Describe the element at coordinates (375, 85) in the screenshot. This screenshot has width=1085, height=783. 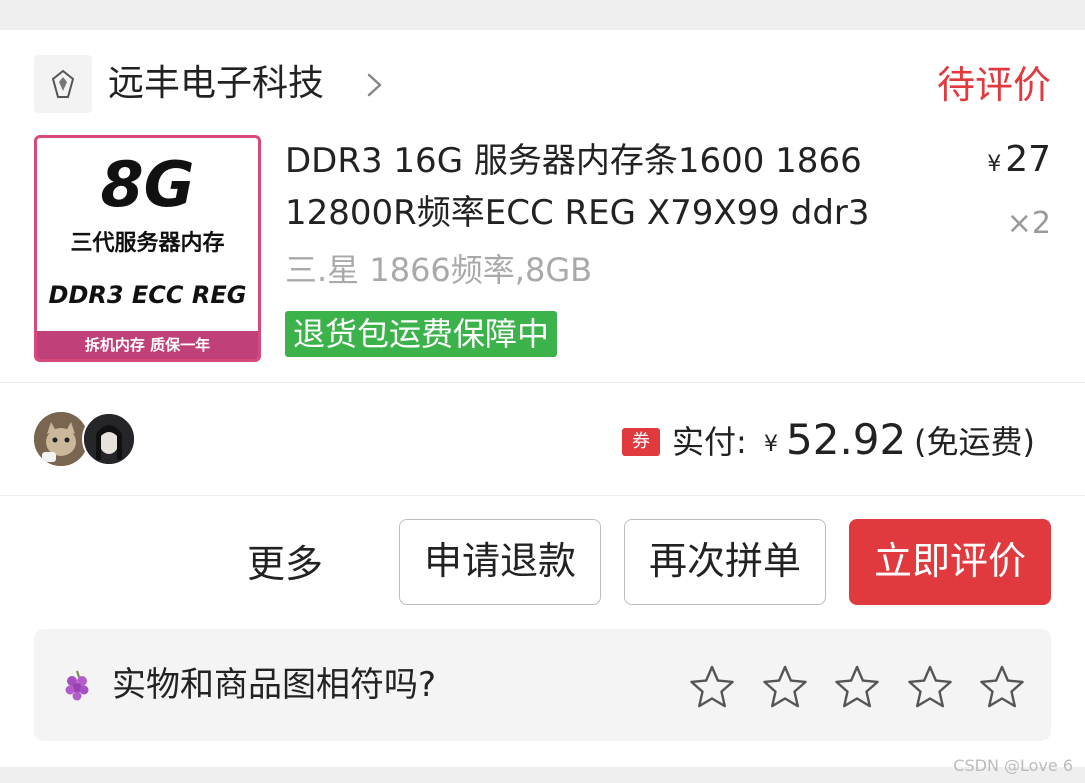
I see `chevron-right-icon` at that location.